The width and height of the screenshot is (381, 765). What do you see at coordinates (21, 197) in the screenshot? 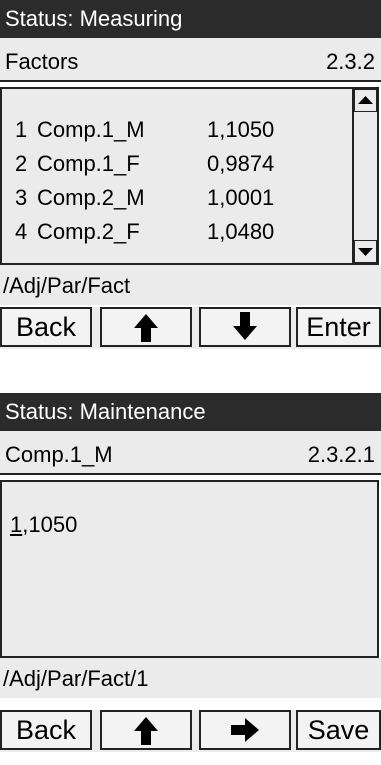
I see `row-index: 3` at bounding box center [21, 197].